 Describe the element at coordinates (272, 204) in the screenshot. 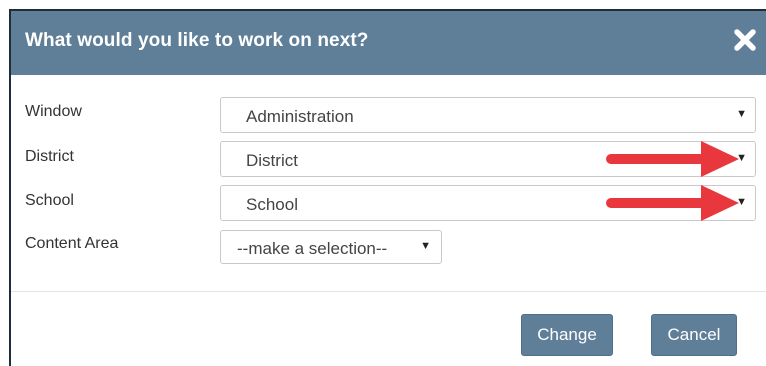

I see `school-select-value: School` at that location.